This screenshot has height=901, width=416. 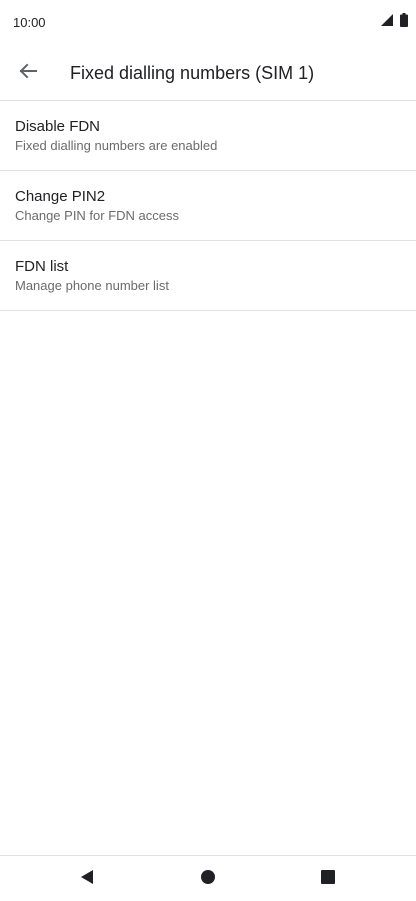 I want to click on navigation-bar, so click(x=208, y=878).